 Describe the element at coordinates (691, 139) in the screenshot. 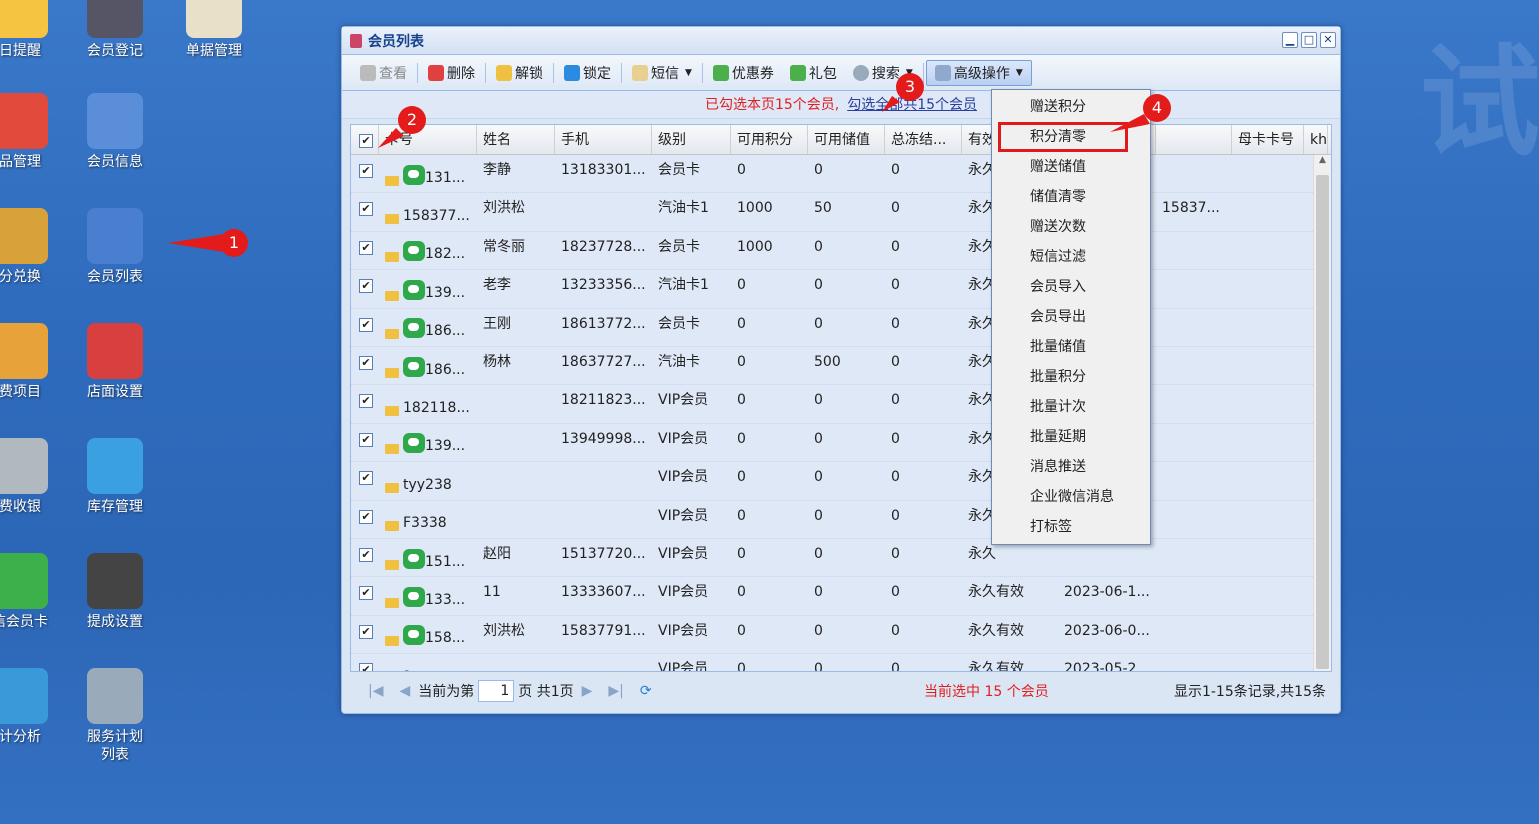

I see `column-header: 级别` at that location.